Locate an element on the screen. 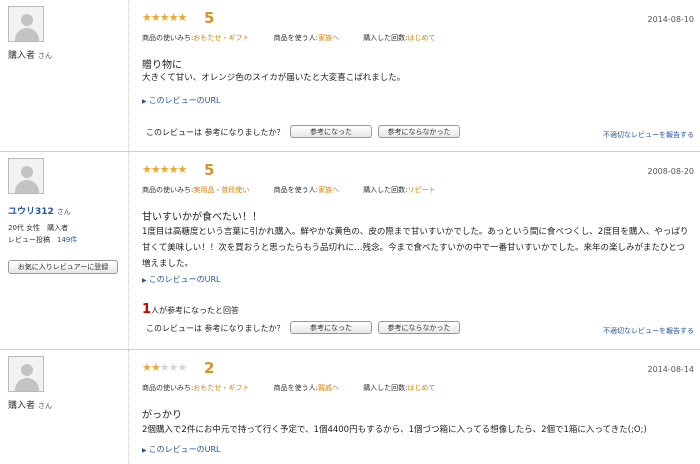  review-attributes: 商品の使いみち:おもたせ・ギフト 商品を使う人:親戚へ 購入した回数:はじめて is located at coordinates (289, 388).